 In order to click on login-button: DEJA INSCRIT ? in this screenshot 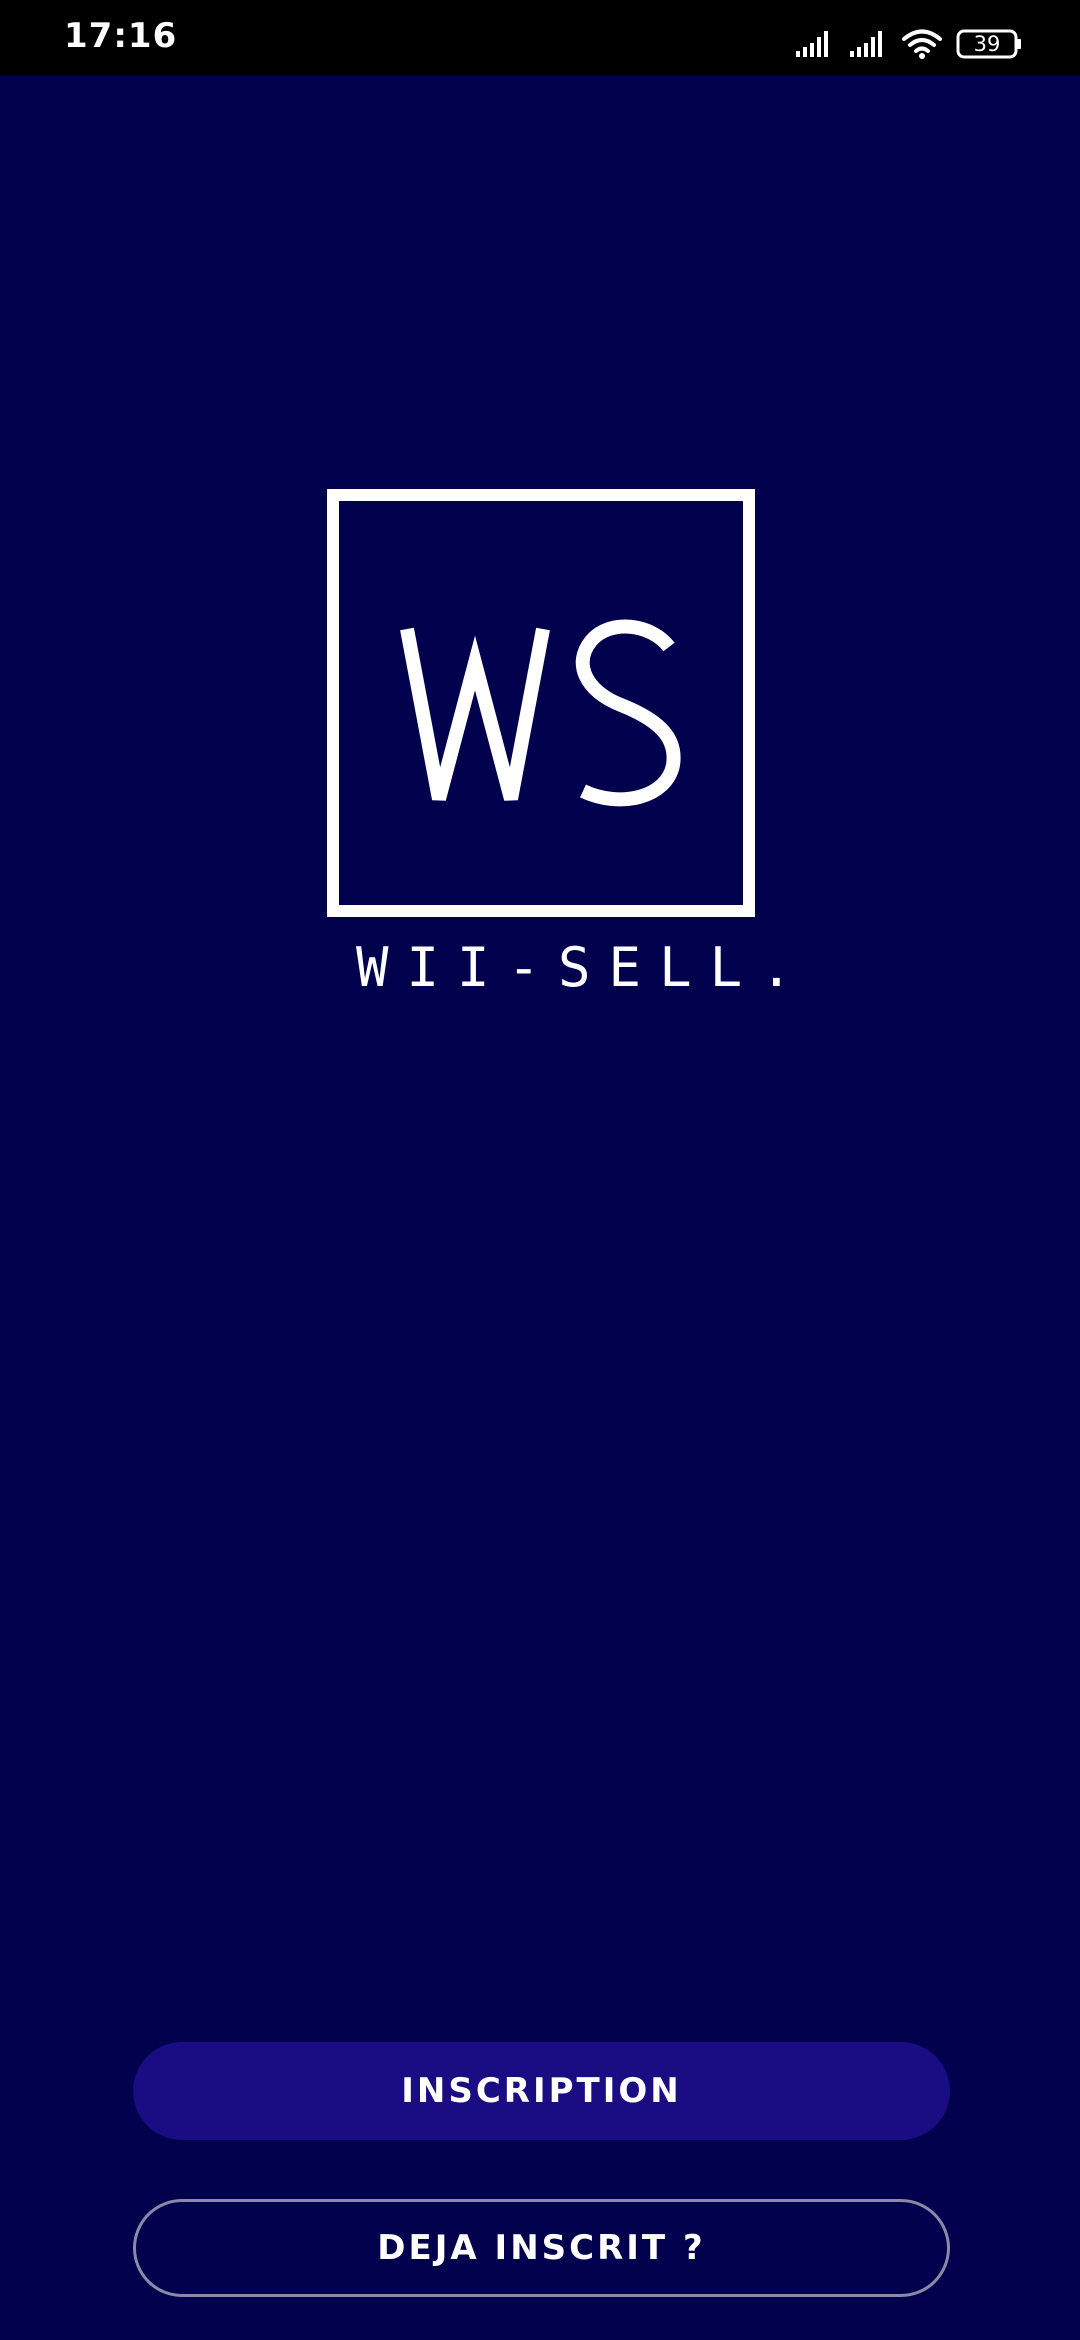, I will do `click(541, 2248)`.